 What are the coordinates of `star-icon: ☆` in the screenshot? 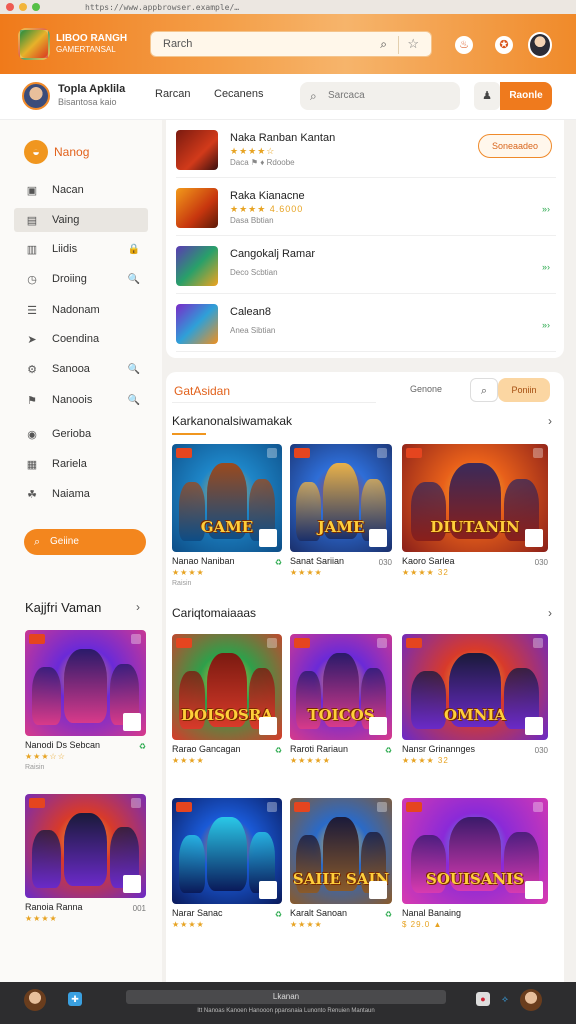 It's located at (413, 44).